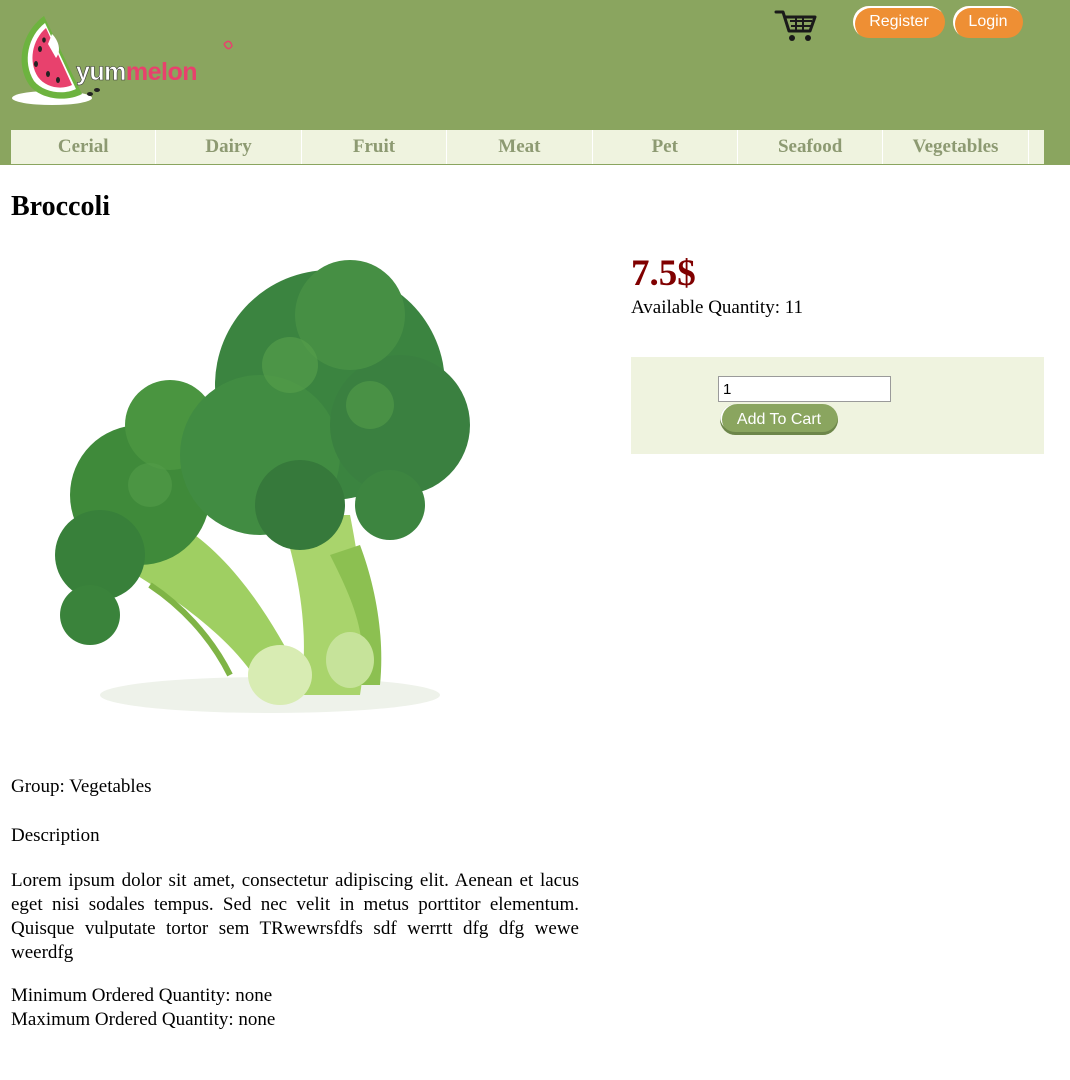  What do you see at coordinates (84, 147) in the screenshot?
I see `nav-item-cerial: Cerial` at bounding box center [84, 147].